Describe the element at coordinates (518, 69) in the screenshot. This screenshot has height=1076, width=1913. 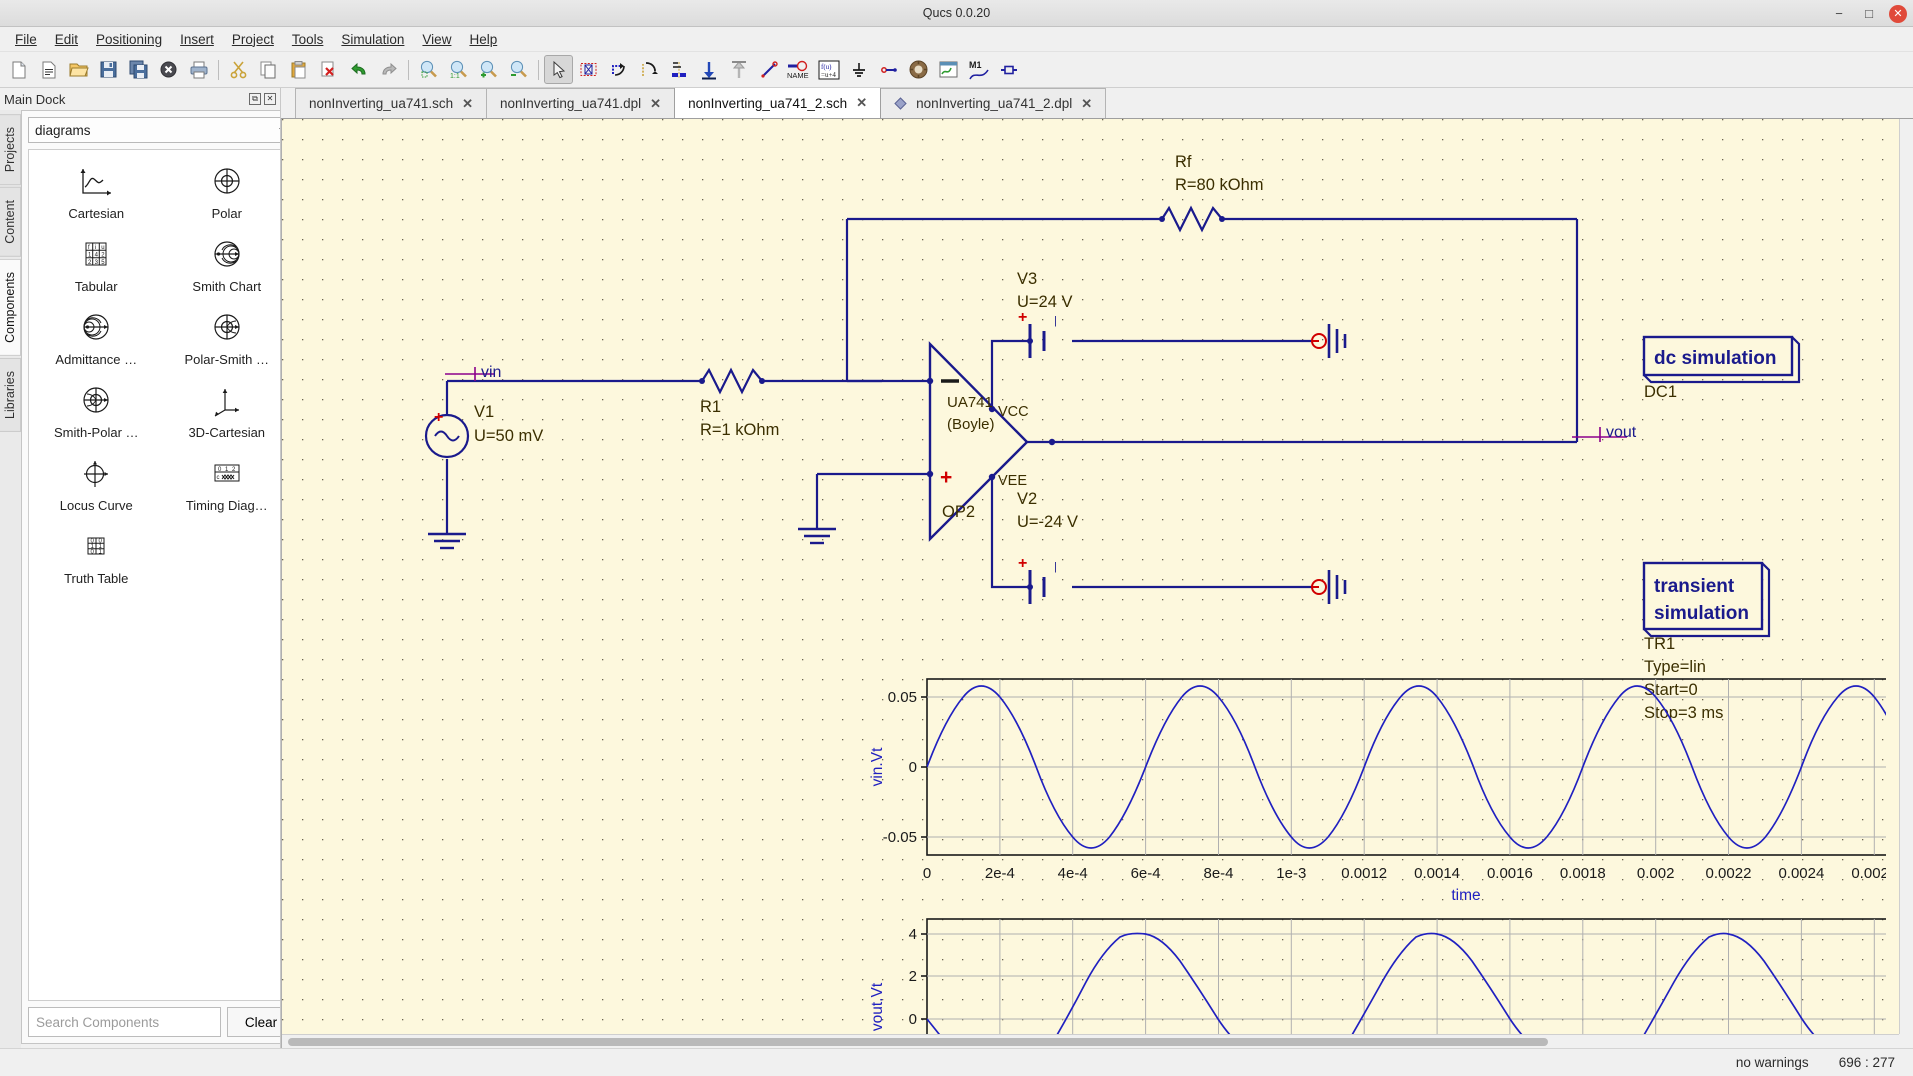
I see `zoom-out-icon` at that location.